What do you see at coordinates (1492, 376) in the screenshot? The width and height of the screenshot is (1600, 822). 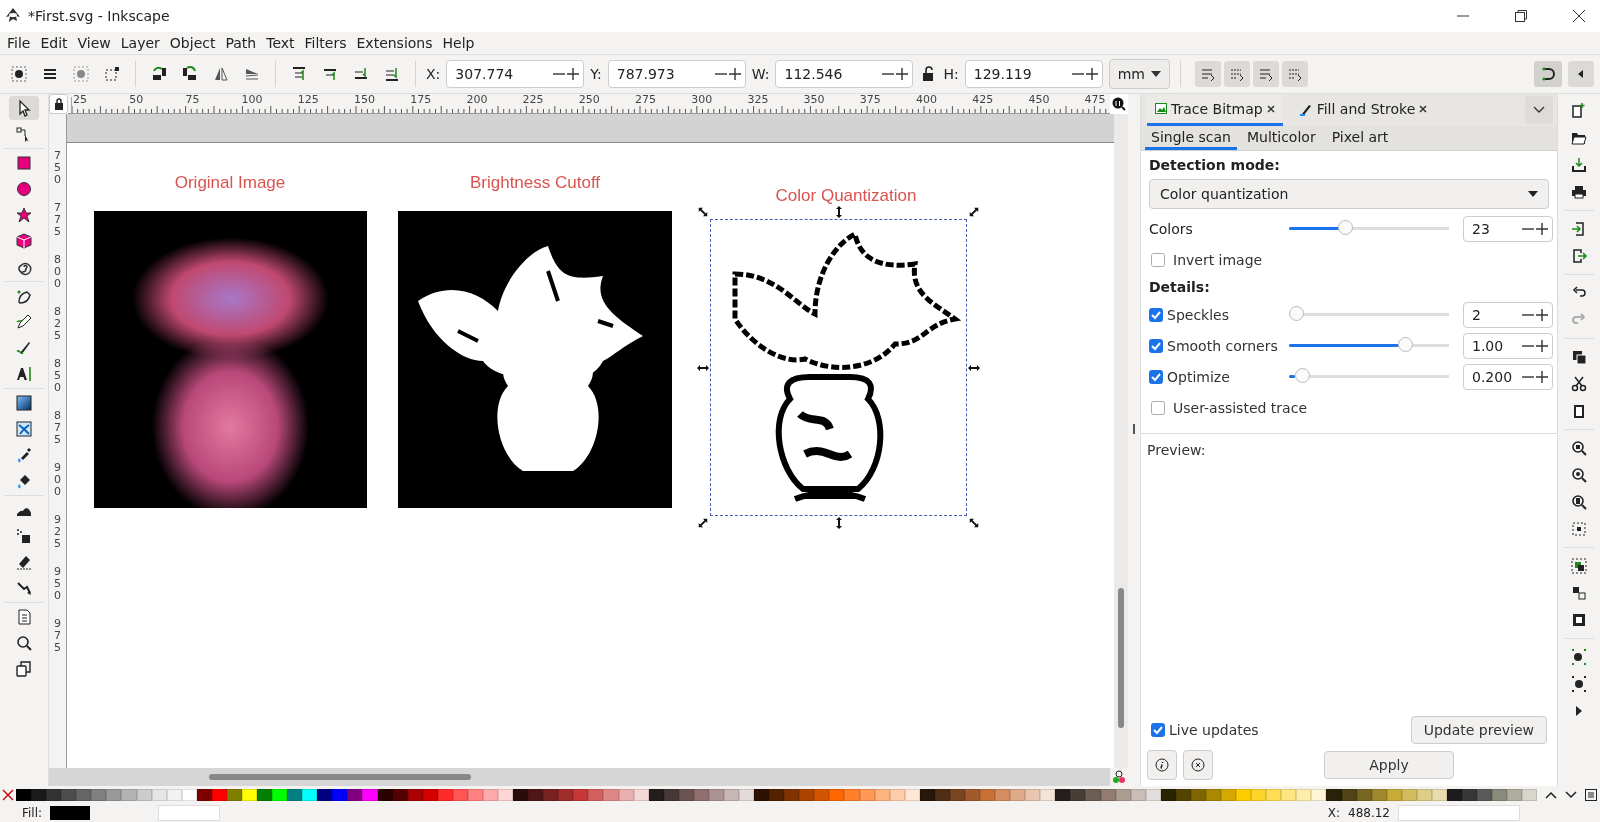 I see `field-value: 0.200` at bounding box center [1492, 376].